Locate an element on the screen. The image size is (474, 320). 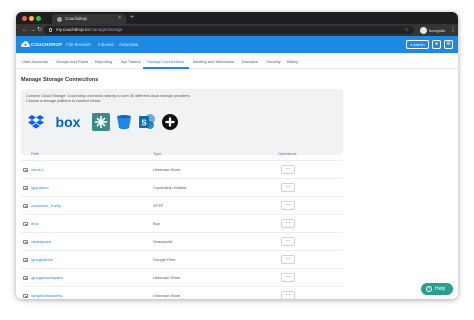
table-row: /box Box ··· is located at coordinates (182, 223).